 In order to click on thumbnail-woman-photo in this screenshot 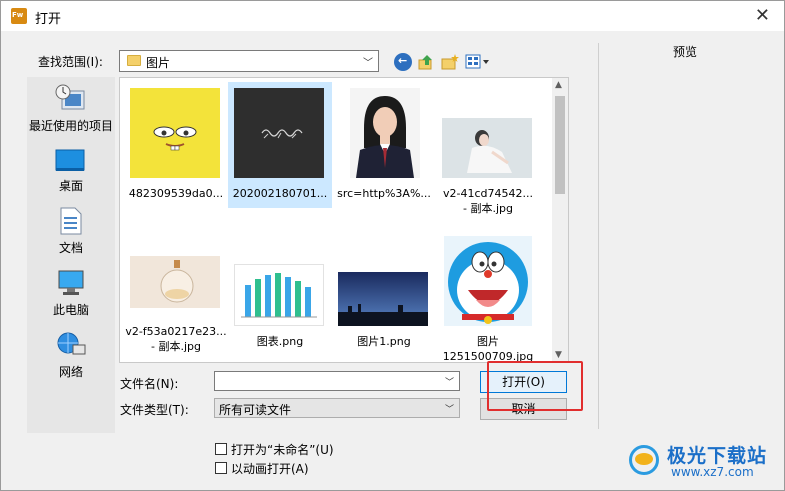, I will do `click(487, 148)`.